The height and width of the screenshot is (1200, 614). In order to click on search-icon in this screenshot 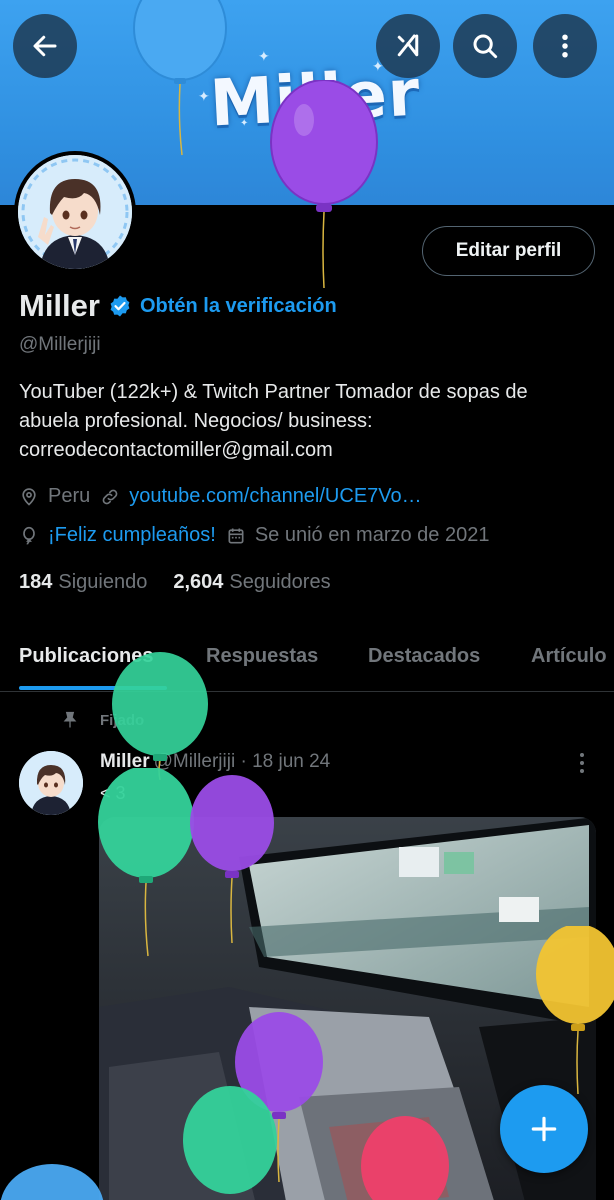, I will do `click(485, 46)`.